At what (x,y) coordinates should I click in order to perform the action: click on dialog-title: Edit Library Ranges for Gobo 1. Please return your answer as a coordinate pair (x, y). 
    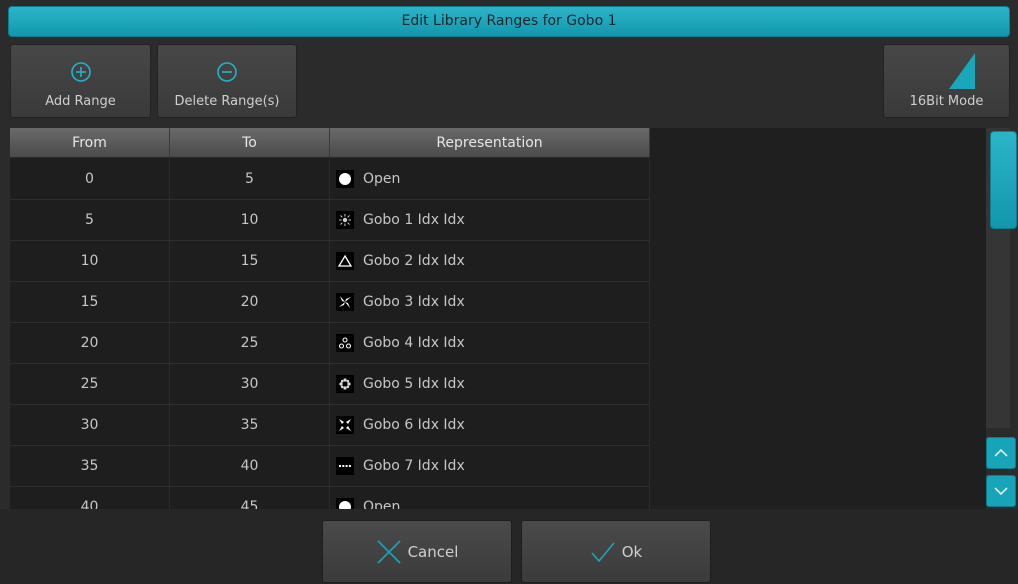
    Looking at the image, I should click on (509, 21).